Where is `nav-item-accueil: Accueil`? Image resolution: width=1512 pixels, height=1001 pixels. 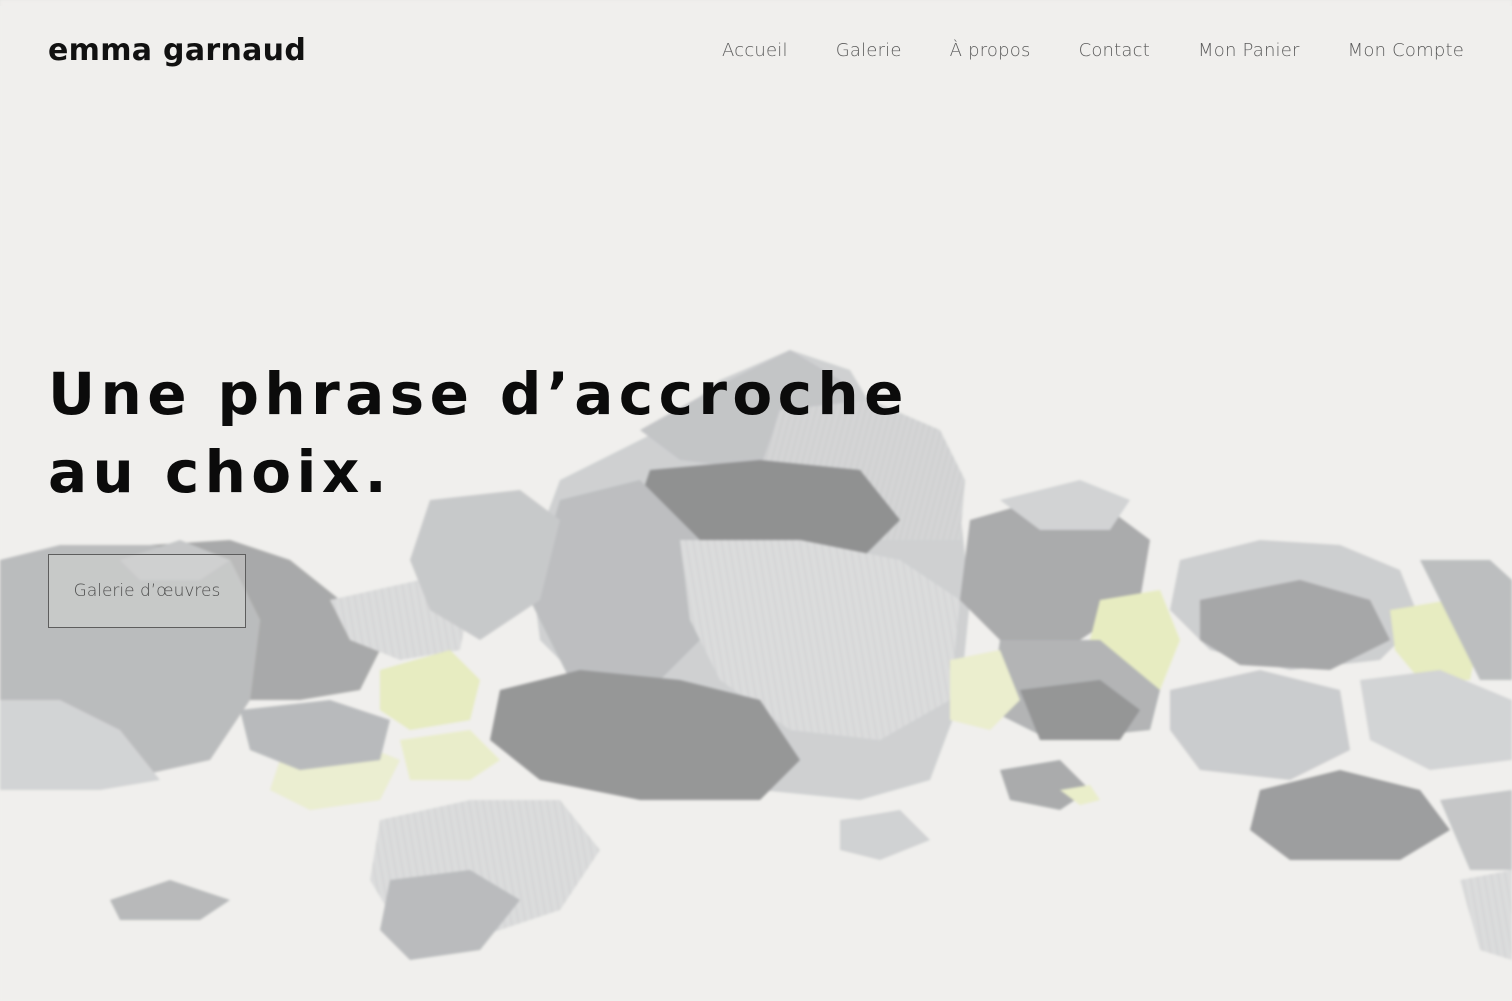 nav-item-accueil: Accueil is located at coordinates (755, 50).